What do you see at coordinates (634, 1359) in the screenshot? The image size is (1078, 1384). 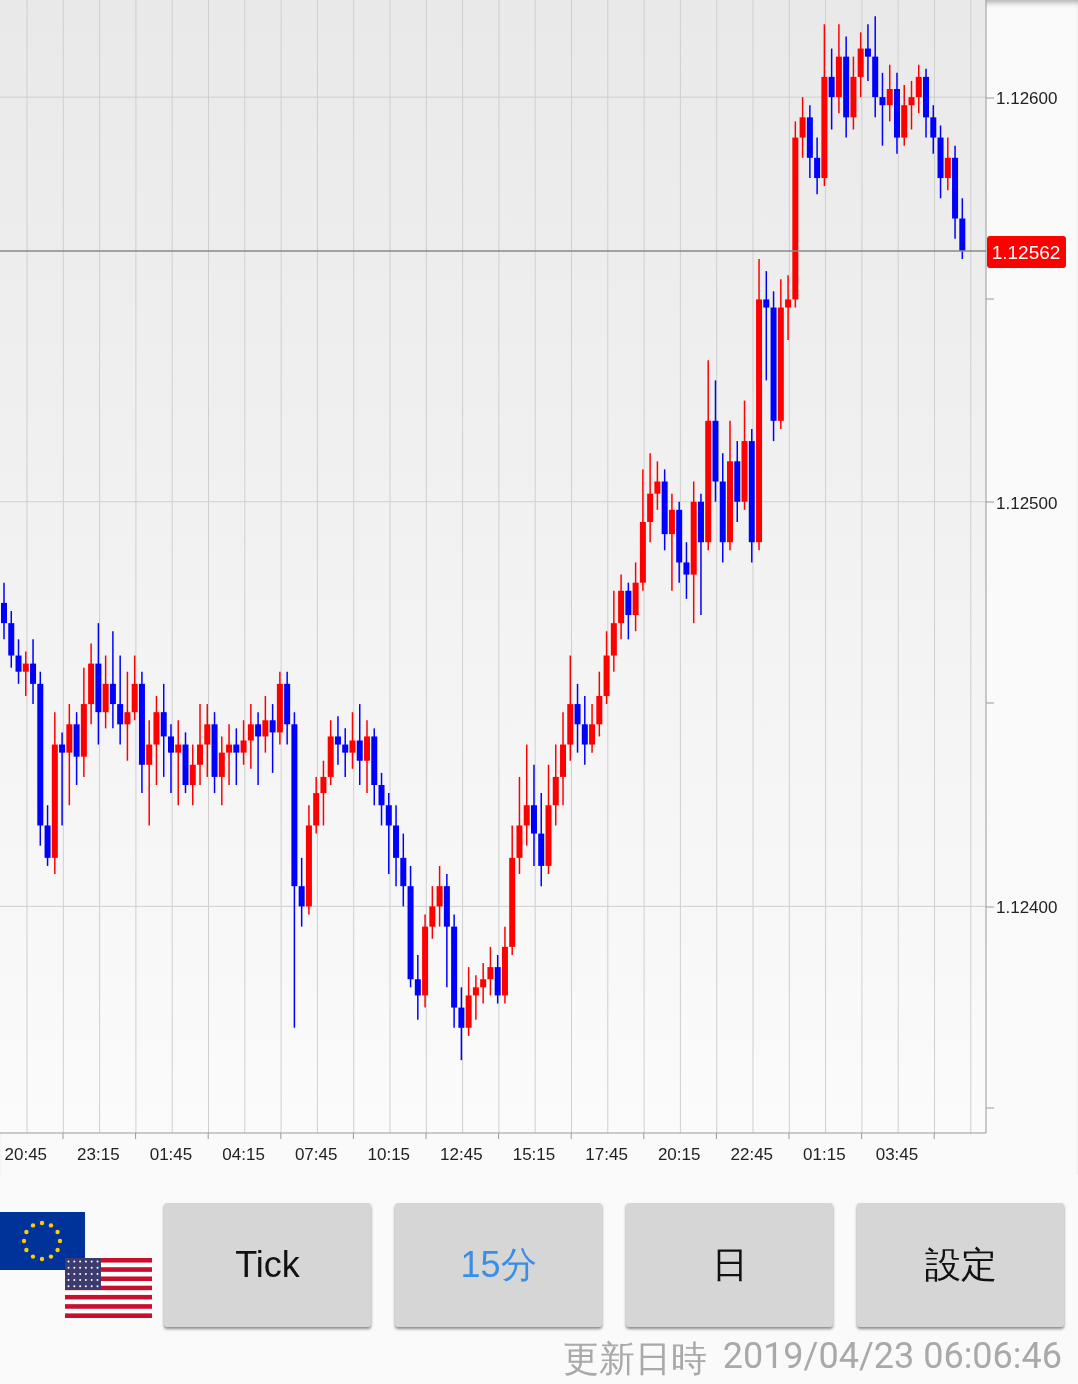 I see `updated-label: 更新日時` at bounding box center [634, 1359].